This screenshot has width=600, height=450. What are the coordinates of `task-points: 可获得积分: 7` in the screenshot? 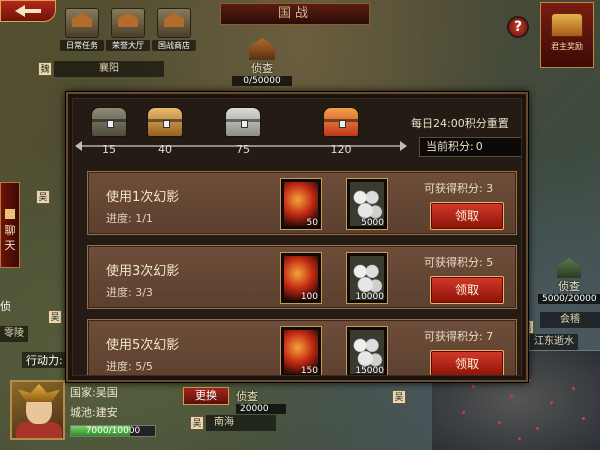 It's located at (459, 336).